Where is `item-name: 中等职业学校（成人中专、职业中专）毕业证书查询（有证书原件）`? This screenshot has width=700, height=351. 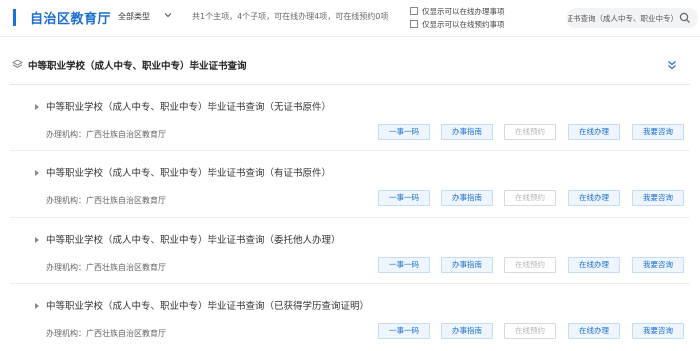
item-name: 中等职业学校（成人中专、职业中专）毕业证书查询（有证书原件） is located at coordinates (188, 172).